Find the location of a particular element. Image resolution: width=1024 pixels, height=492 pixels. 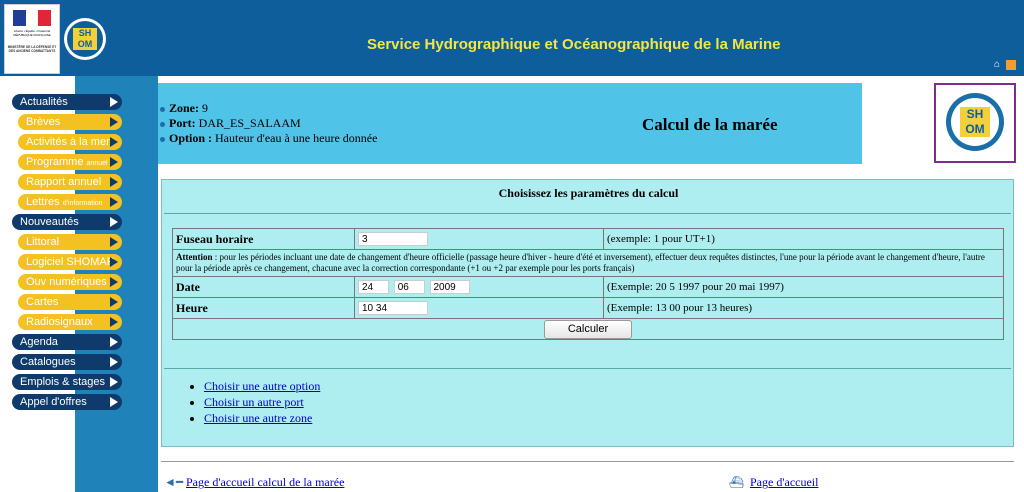

sidebar-item-label: Activités à la mer is located at coordinates (68, 142).